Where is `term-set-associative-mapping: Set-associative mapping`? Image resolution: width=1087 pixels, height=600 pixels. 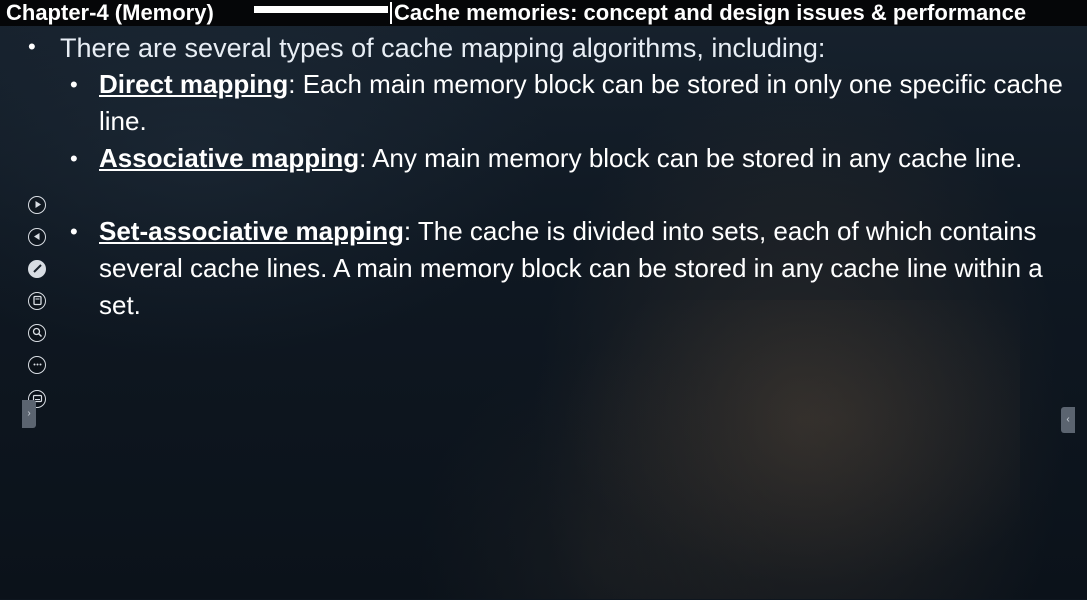 term-set-associative-mapping: Set-associative mapping is located at coordinates (251, 231).